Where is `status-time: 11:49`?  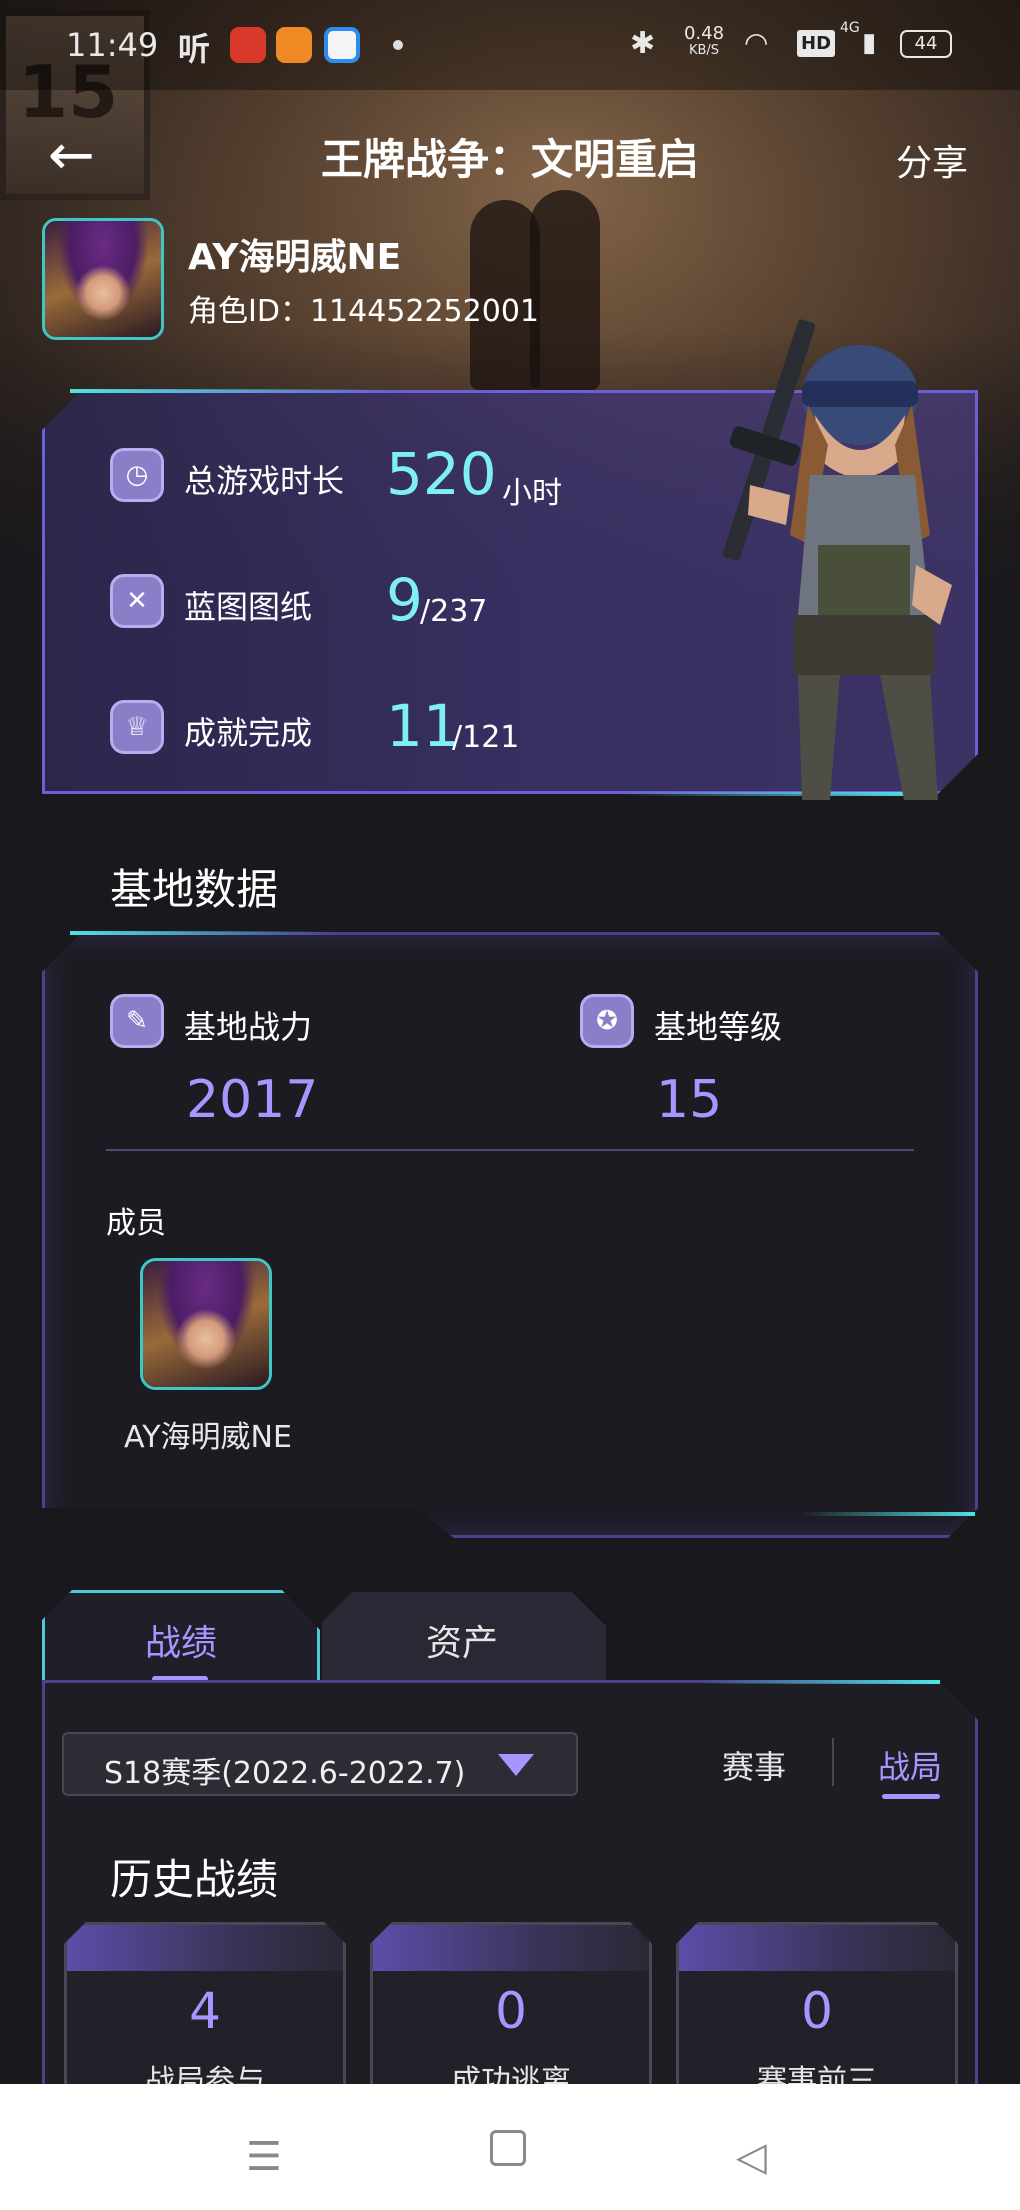 status-time: 11:49 is located at coordinates (112, 45).